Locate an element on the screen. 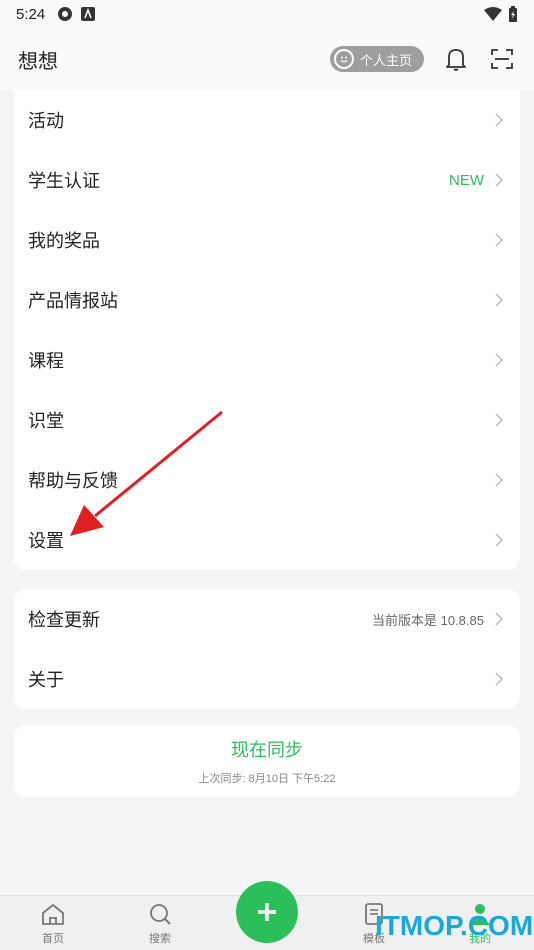 This screenshot has width=534, height=950. battery-icon is located at coordinates (513, 14).